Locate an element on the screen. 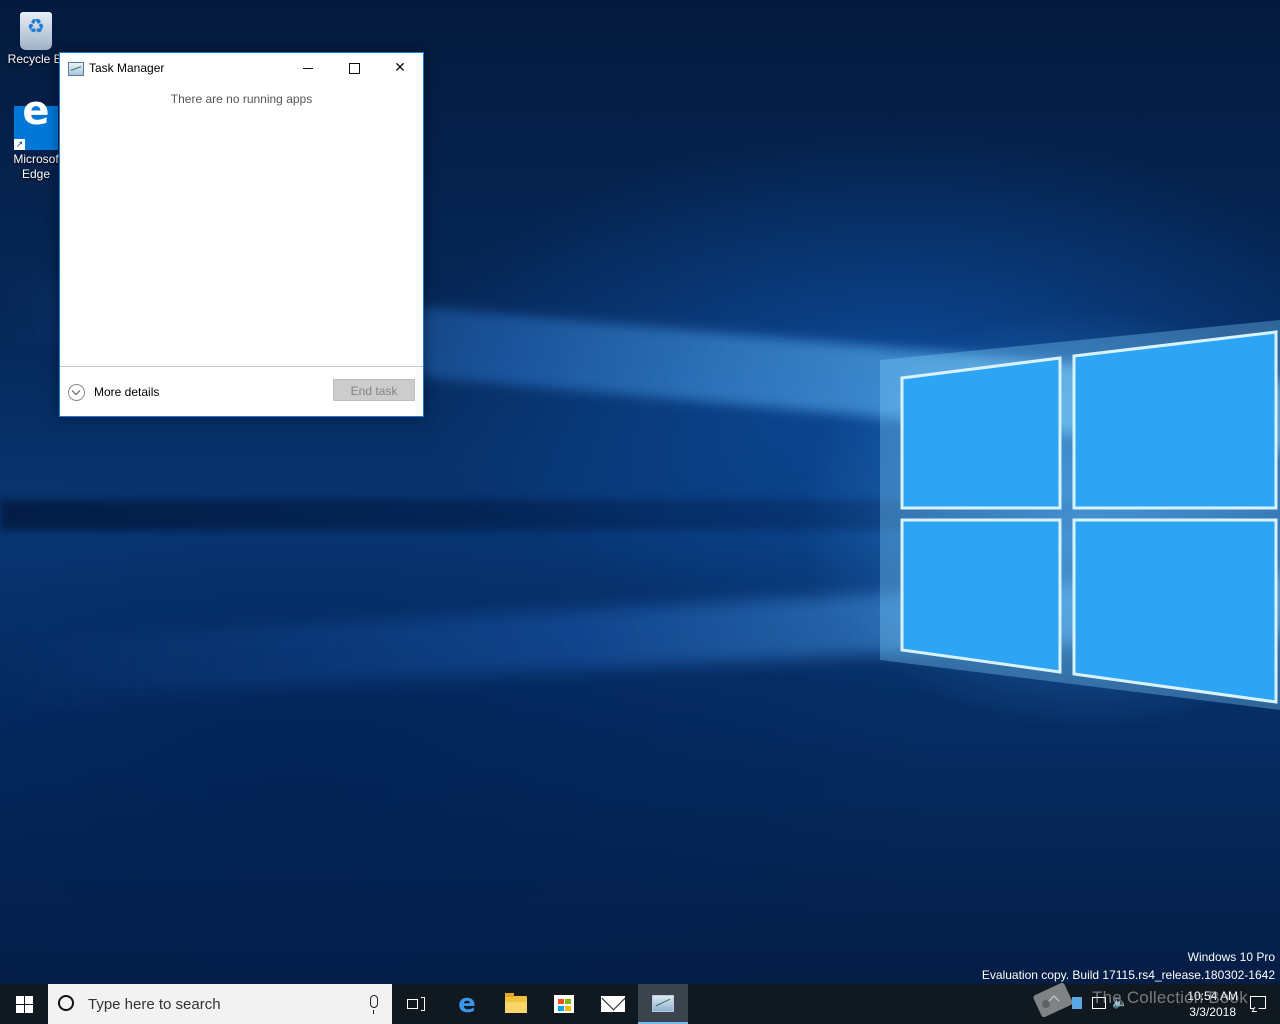 The image size is (1280, 1024). mail-icon is located at coordinates (613, 1004).